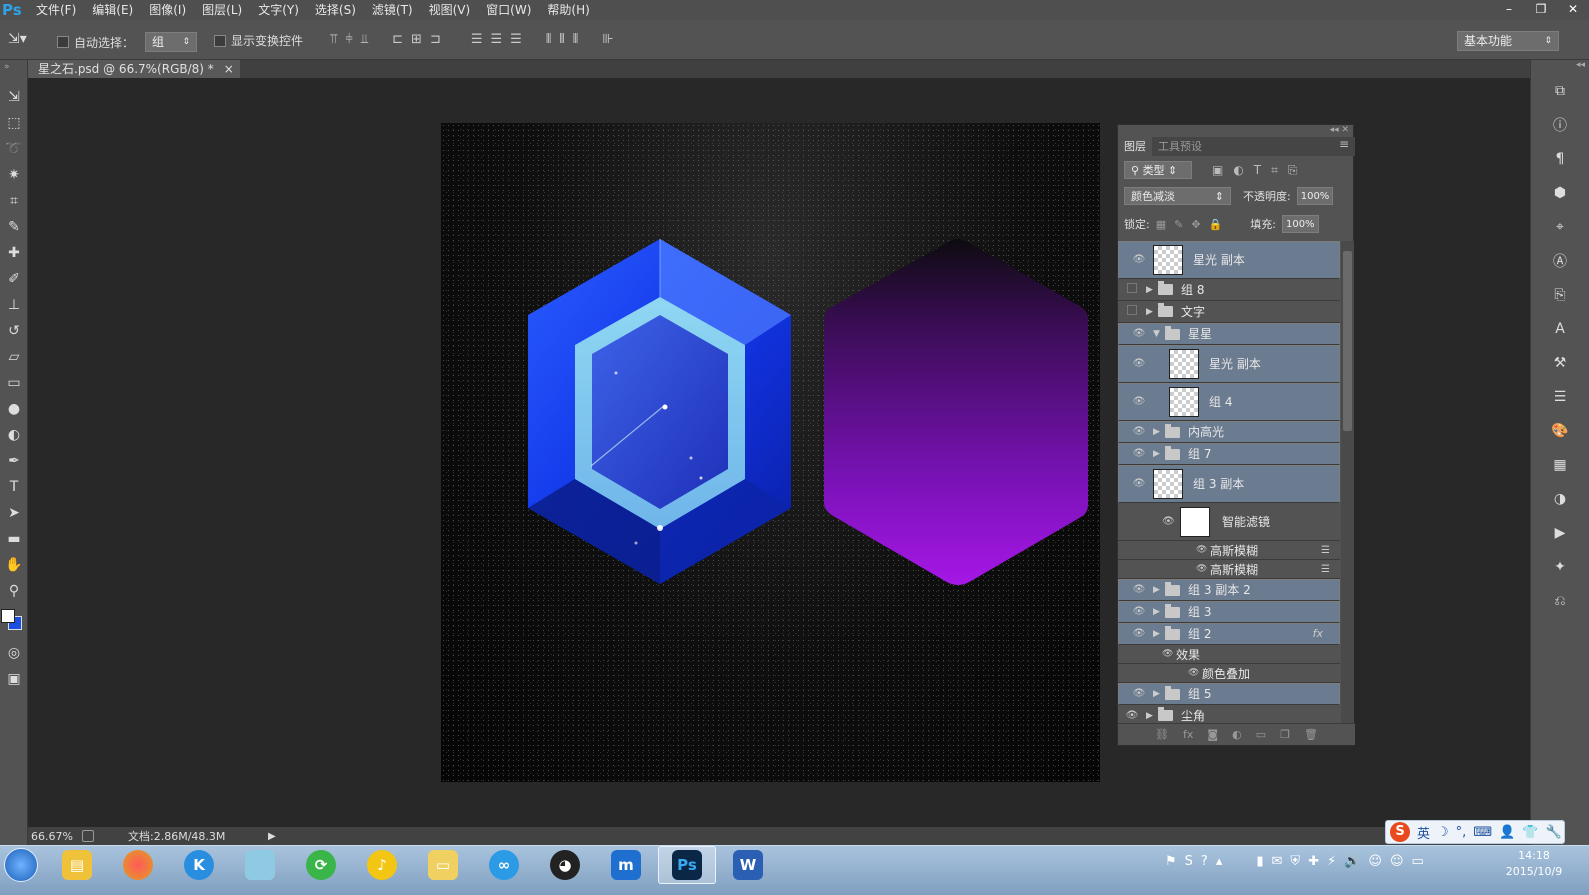  Describe the element at coordinates (1352, 861) in the screenshot. I see `tray-volume-icon: 🔊` at that location.